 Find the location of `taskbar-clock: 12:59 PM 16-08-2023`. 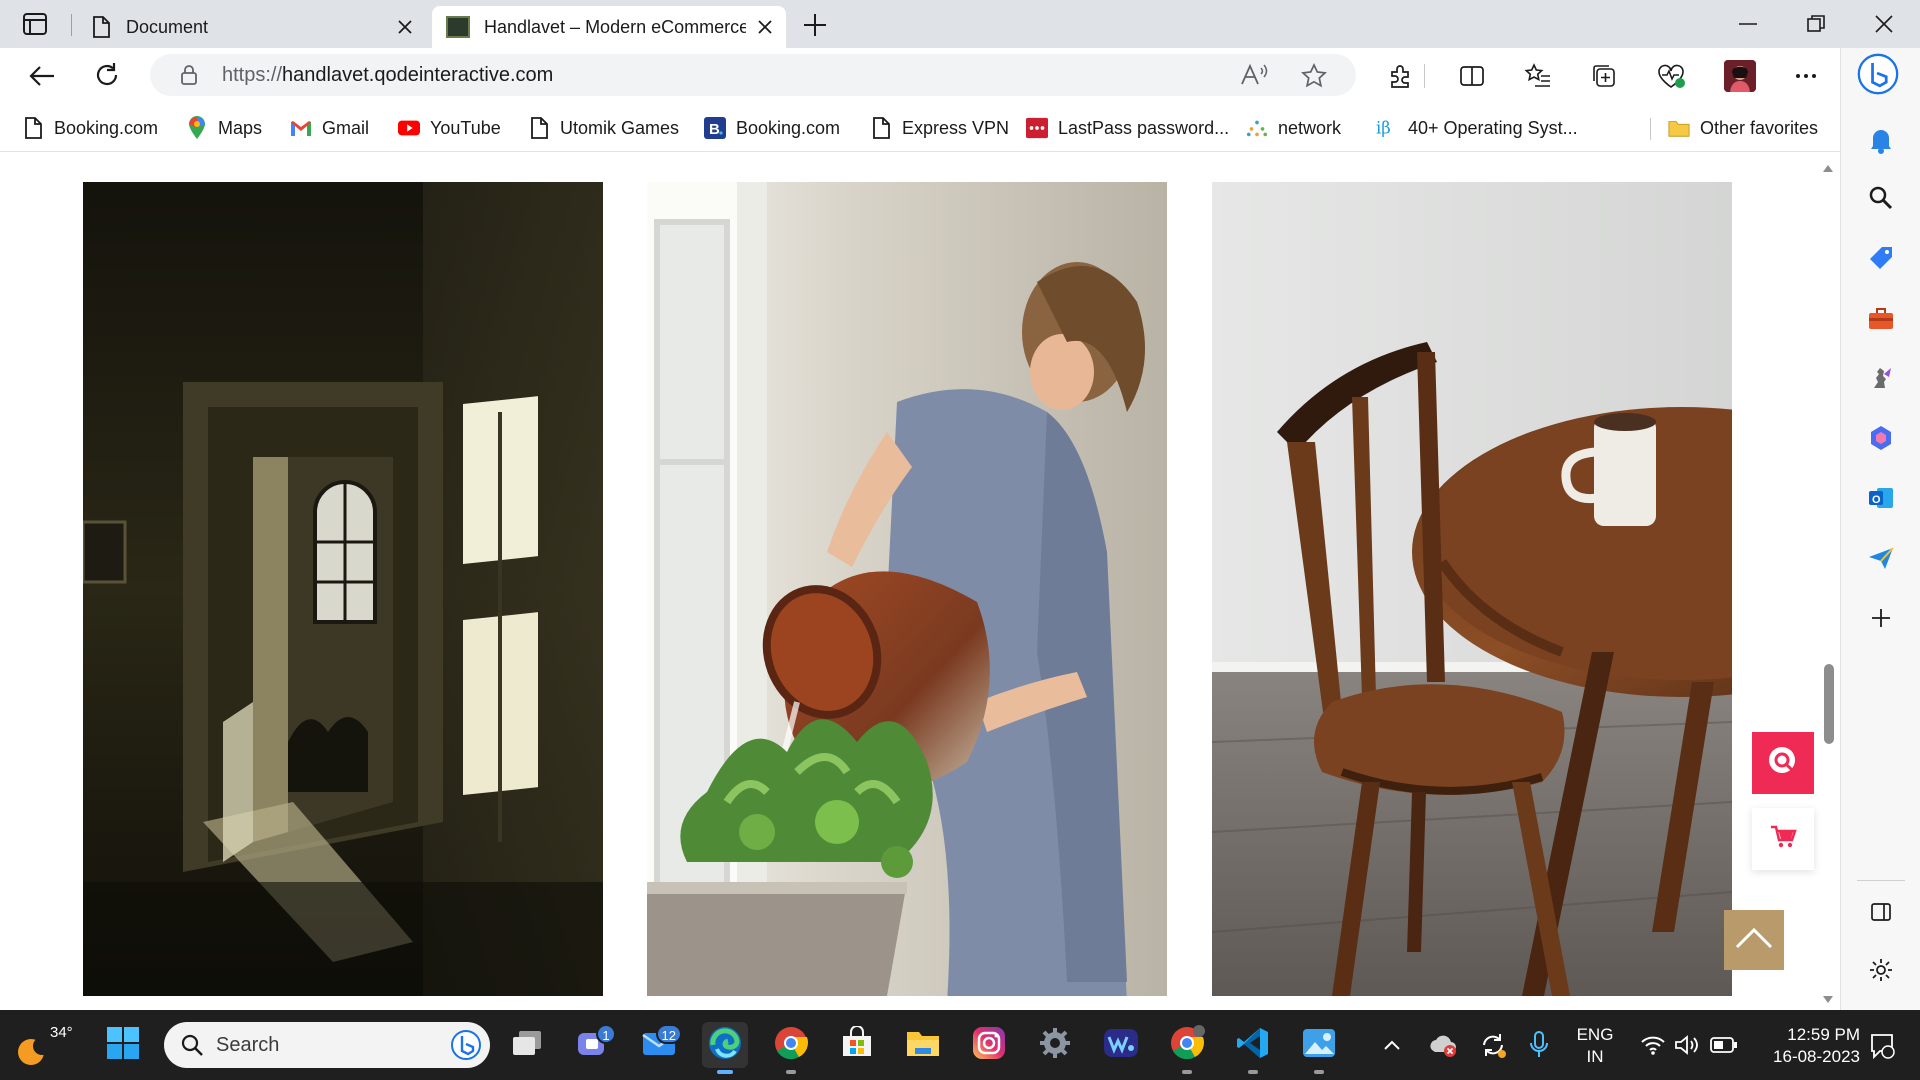

taskbar-clock: 12:59 PM 16-08-2023 is located at coordinates (1805, 1046).